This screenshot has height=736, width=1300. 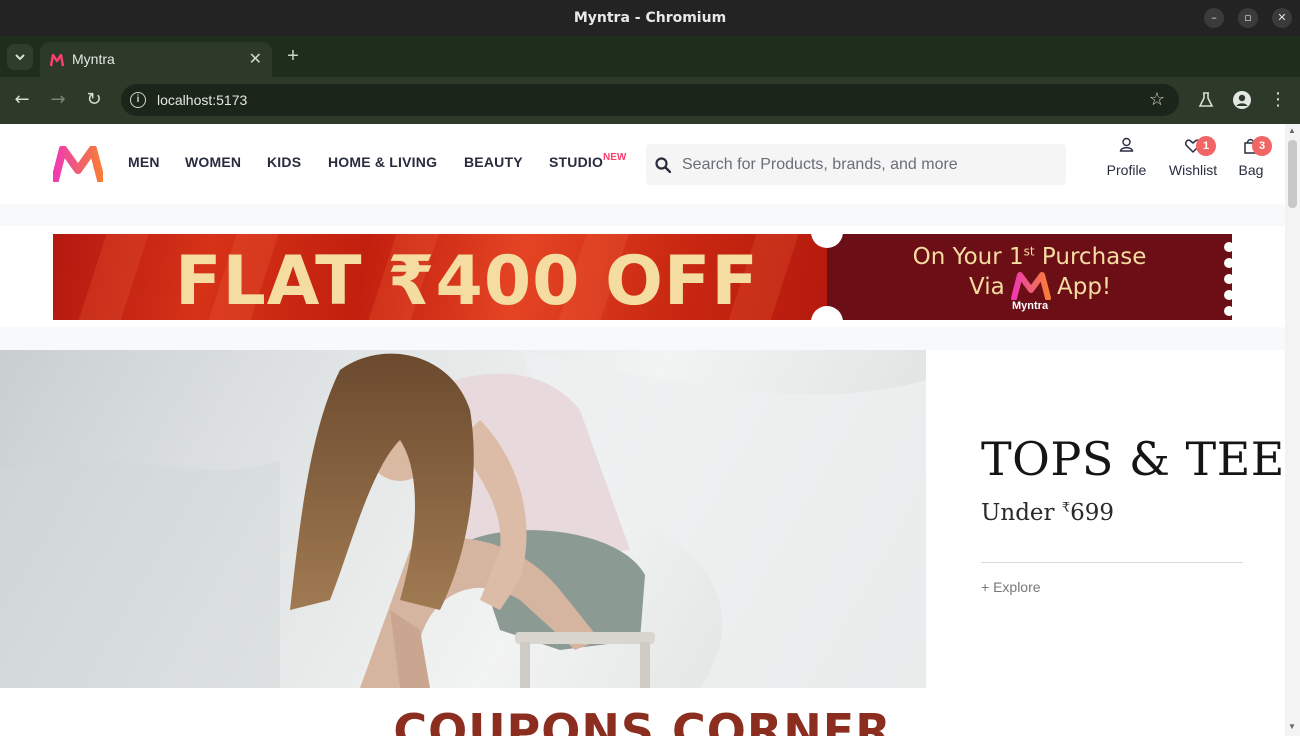 I want to click on myntra-app-logo-icon, so click(x=1031, y=286).